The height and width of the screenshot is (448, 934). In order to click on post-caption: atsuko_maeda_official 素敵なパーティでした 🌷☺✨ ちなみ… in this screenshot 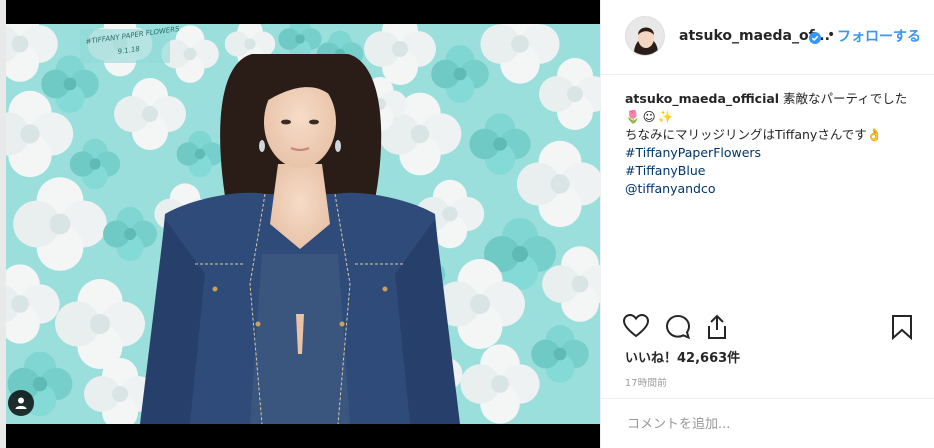, I will do `click(775, 144)`.